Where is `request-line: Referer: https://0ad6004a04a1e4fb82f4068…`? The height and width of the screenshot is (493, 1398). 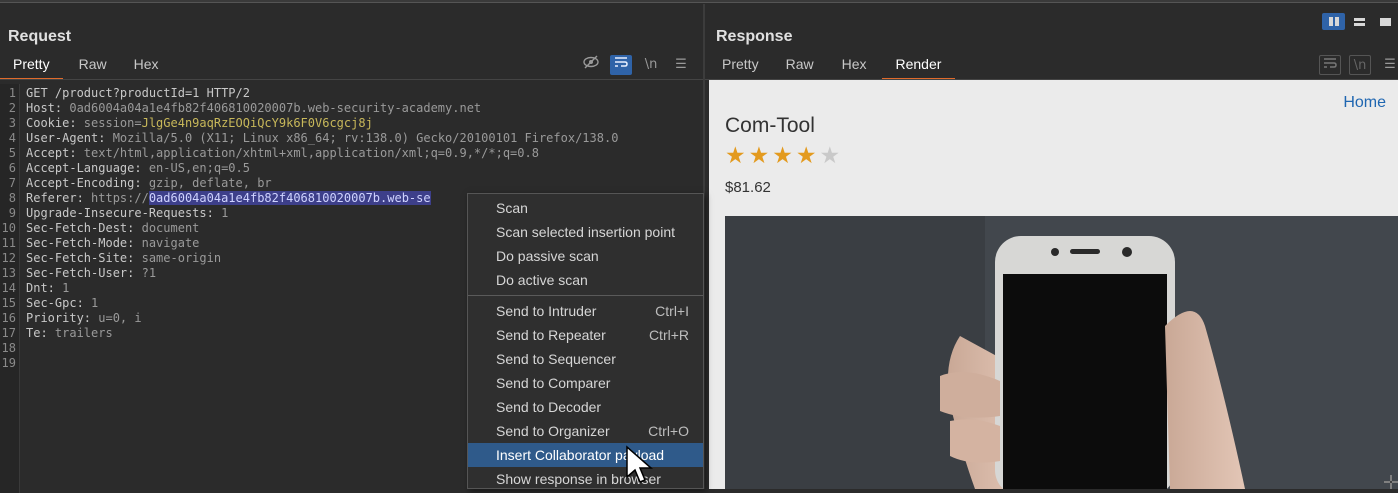 request-line: Referer: https://0ad6004a04a1e4fb82f4068… is located at coordinates (228, 198).